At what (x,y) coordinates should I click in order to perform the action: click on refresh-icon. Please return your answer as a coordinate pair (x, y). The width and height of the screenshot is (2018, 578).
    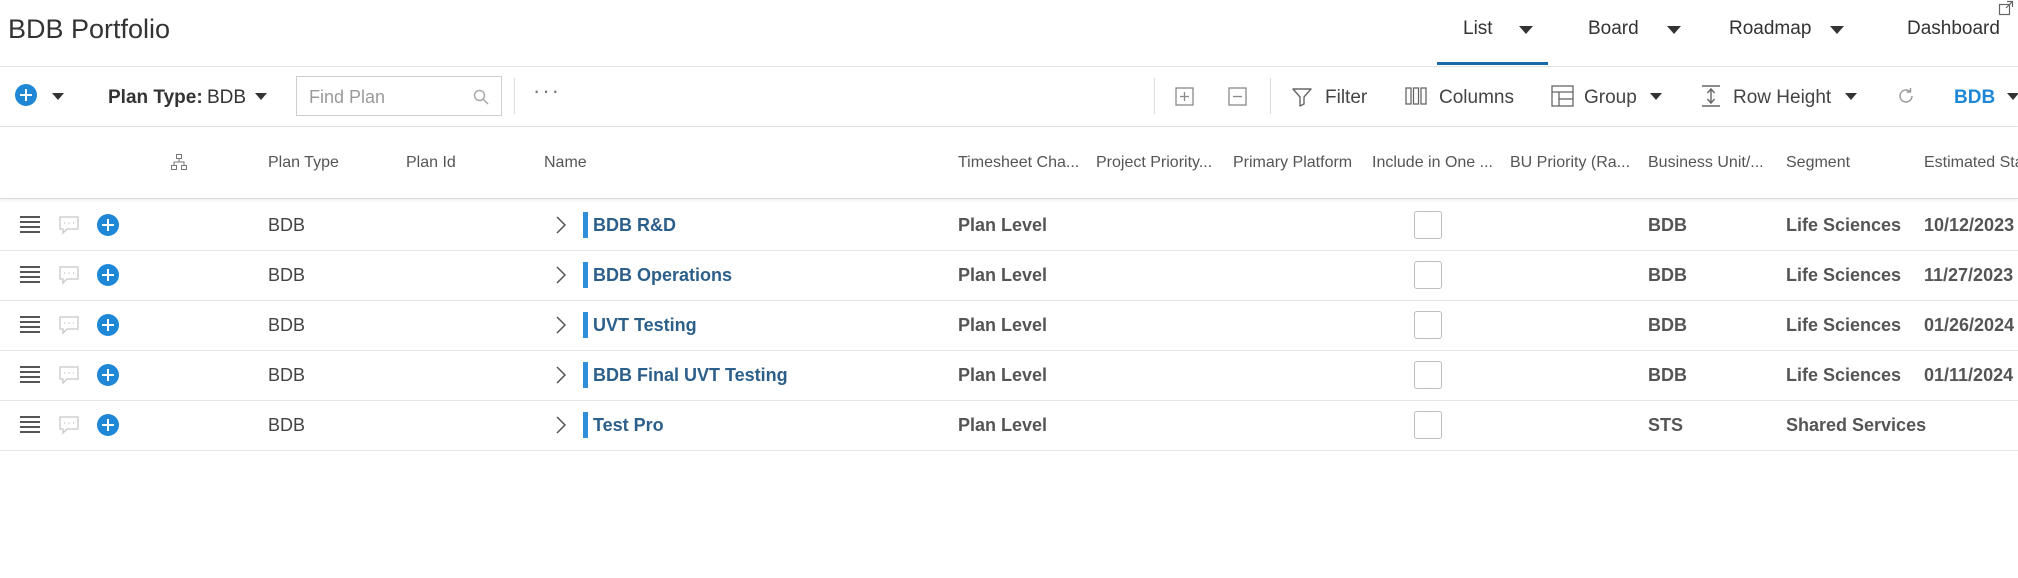
    Looking at the image, I should click on (1906, 96).